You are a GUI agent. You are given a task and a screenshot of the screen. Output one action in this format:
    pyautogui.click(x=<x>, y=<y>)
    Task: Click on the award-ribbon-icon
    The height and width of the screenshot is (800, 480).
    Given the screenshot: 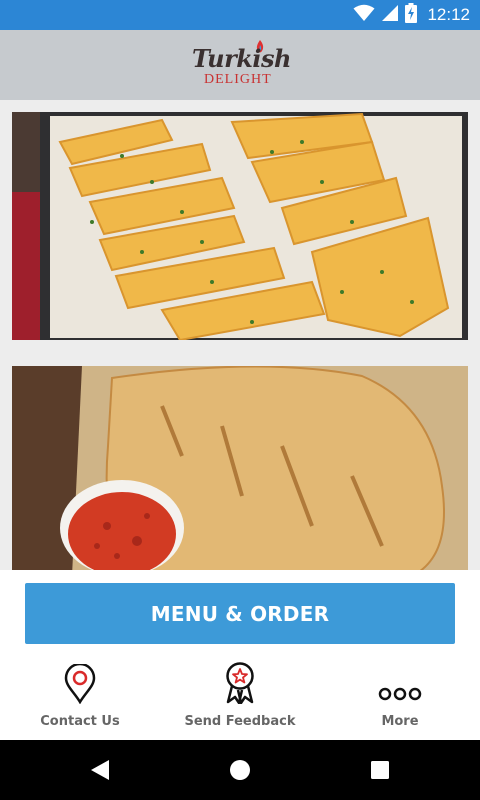 What is the action you would take?
    pyautogui.click(x=240, y=682)
    